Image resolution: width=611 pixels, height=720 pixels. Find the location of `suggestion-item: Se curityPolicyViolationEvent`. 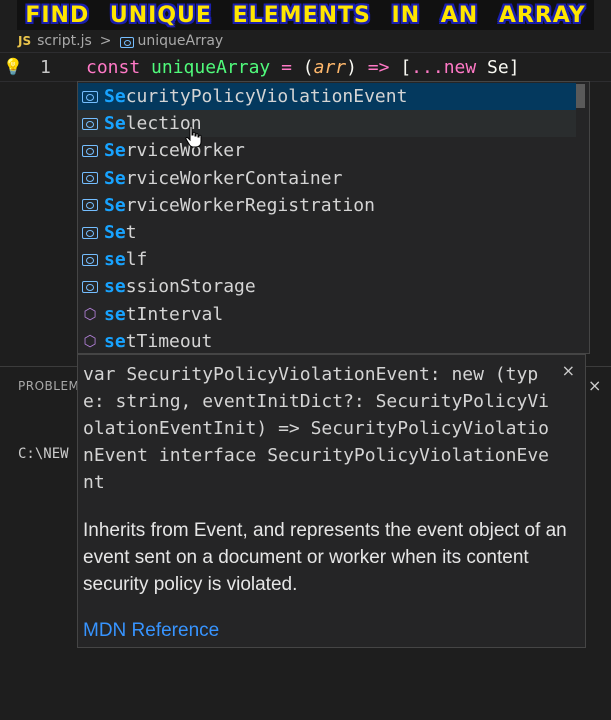

suggestion-item: Se curityPolicyViolationEvent is located at coordinates (327, 96).